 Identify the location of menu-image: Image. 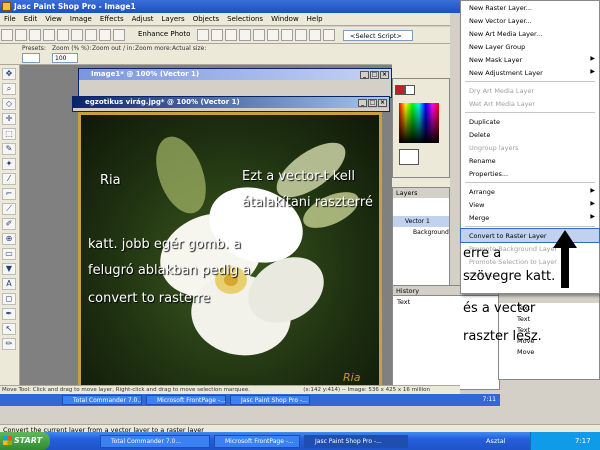
(81, 18).